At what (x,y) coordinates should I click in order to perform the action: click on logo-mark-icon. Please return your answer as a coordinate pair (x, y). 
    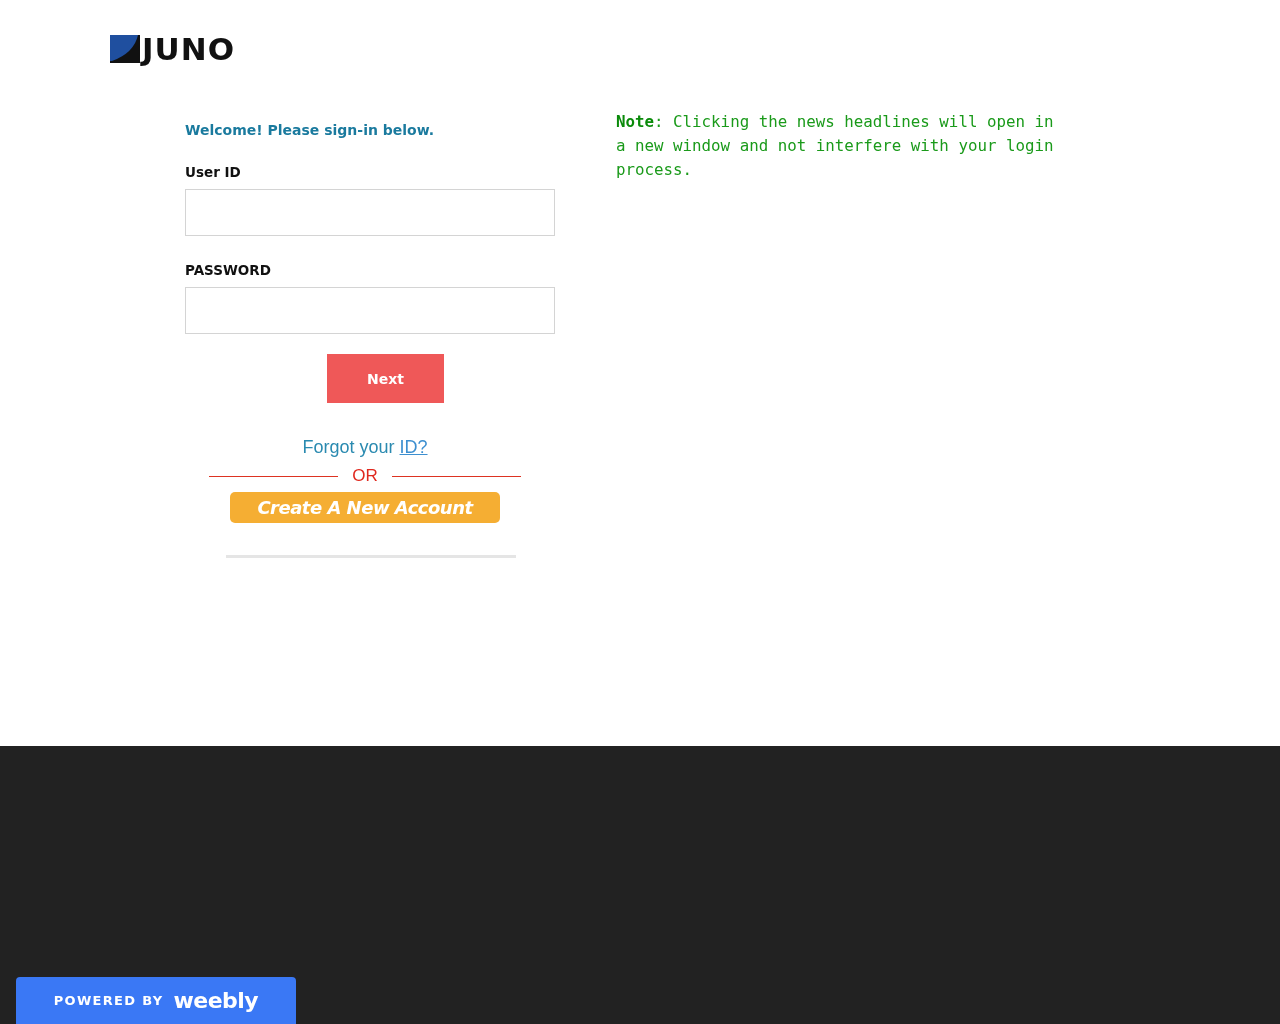
    Looking at the image, I should click on (125, 49).